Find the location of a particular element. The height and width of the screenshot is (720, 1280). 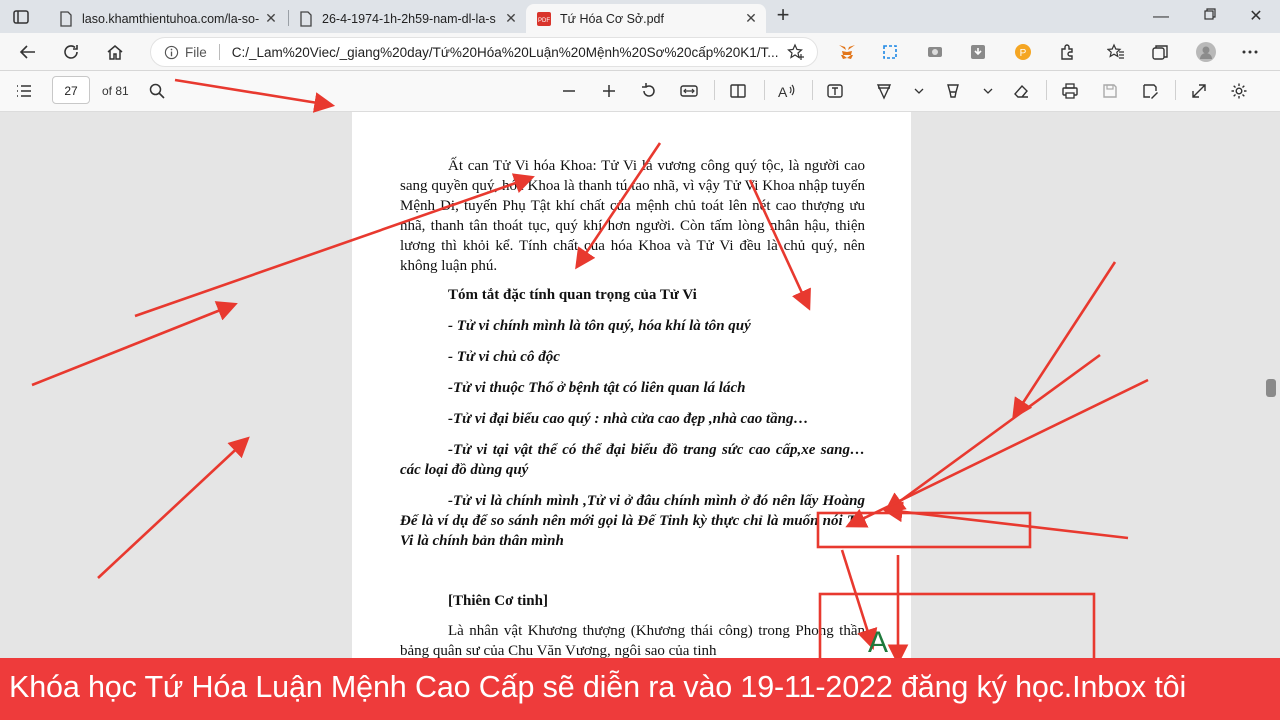

highlight-options-chevron-icon is located at coordinates (988, 91).